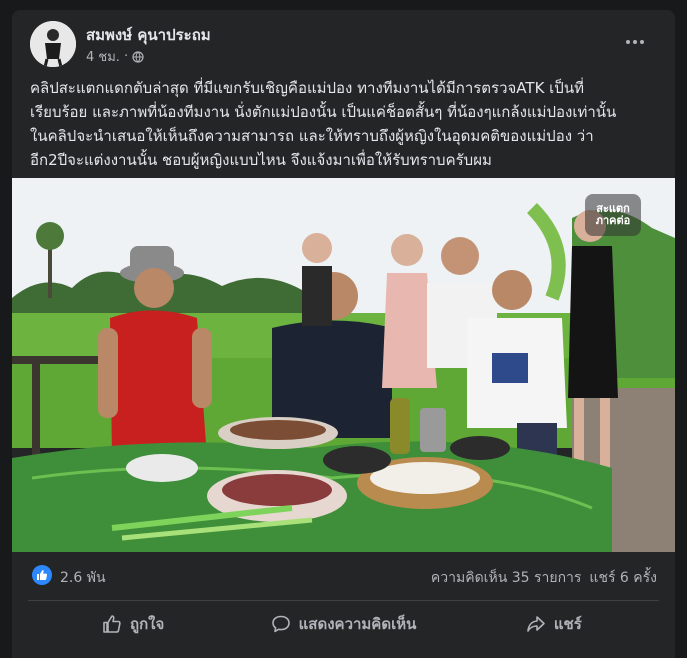 The width and height of the screenshot is (687, 658). Describe the element at coordinates (83, 578) in the screenshot. I see `like-count: 2.6 พัน` at that location.